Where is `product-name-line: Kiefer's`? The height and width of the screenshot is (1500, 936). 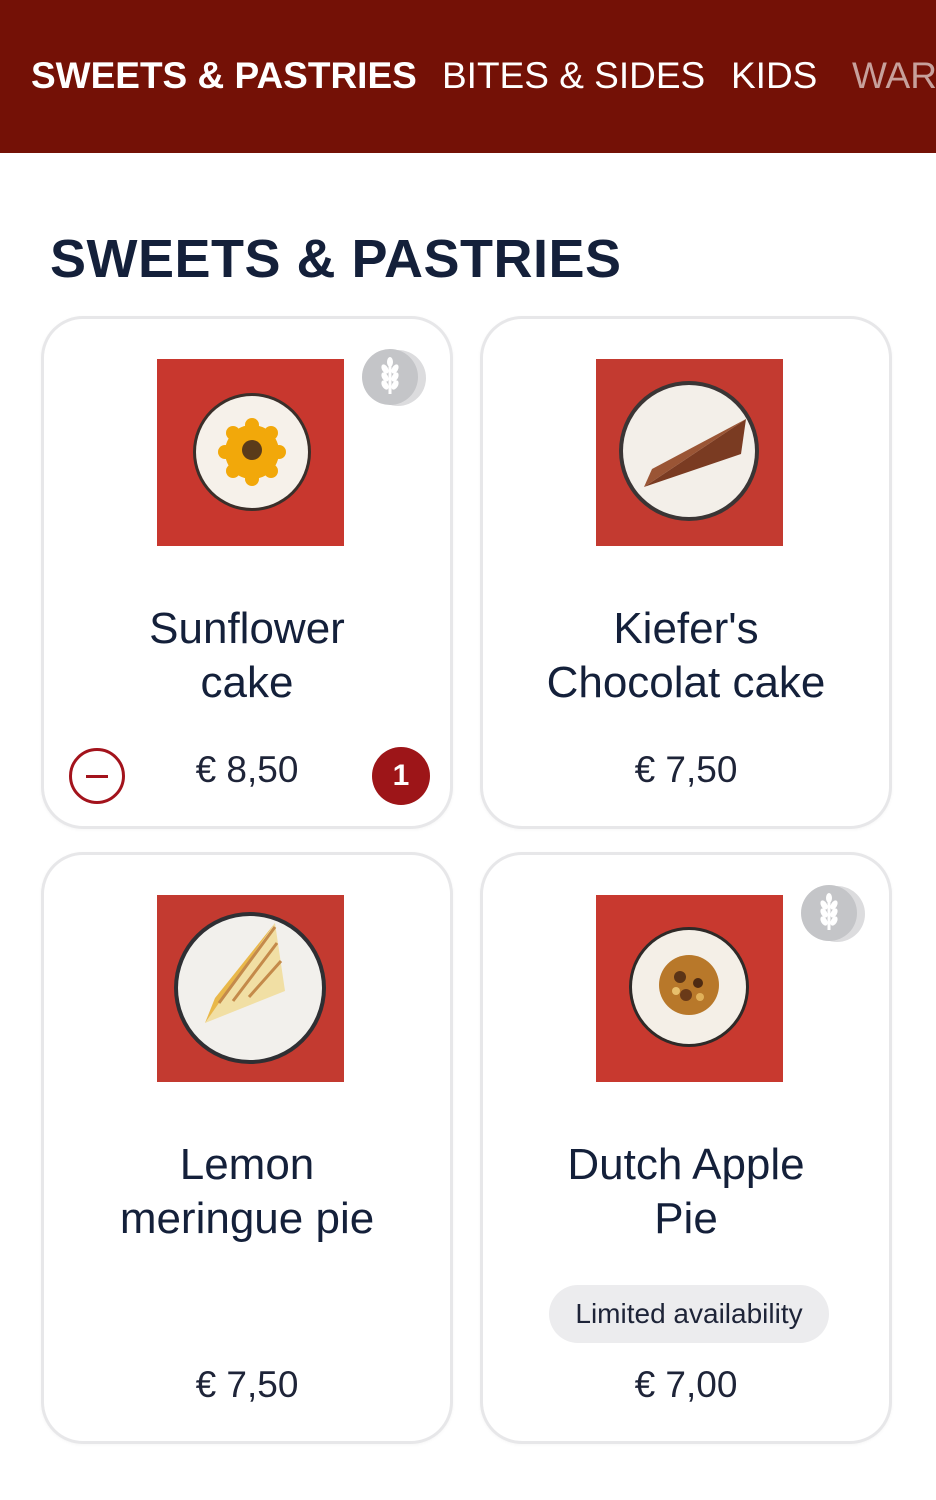 product-name-line: Kiefer's is located at coordinates (686, 628).